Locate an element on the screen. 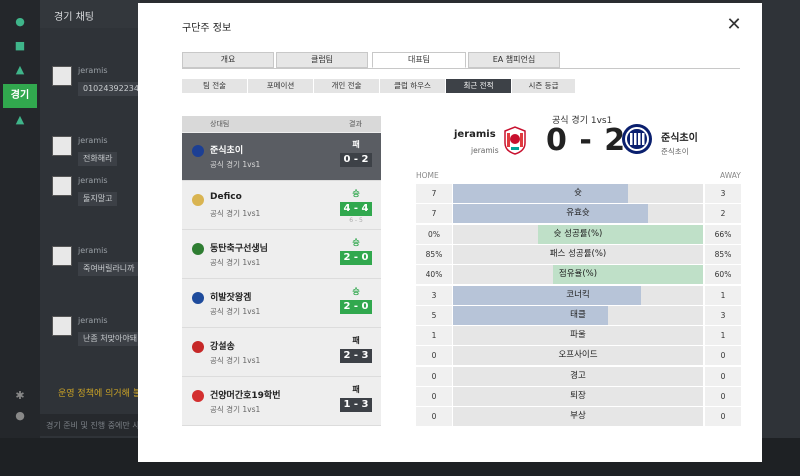 The image size is (800, 476). match-row: 강설송 공식 경기 1vs1 패 2 - 3 is located at coordinates (281, 353).